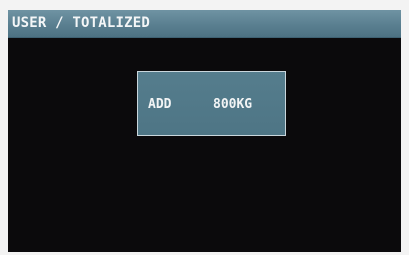  What do you see at coordinates (204, 24) in the screenshot?
I see `title-bar: USER / TOTALIZED` at bounding box center [204, 24].